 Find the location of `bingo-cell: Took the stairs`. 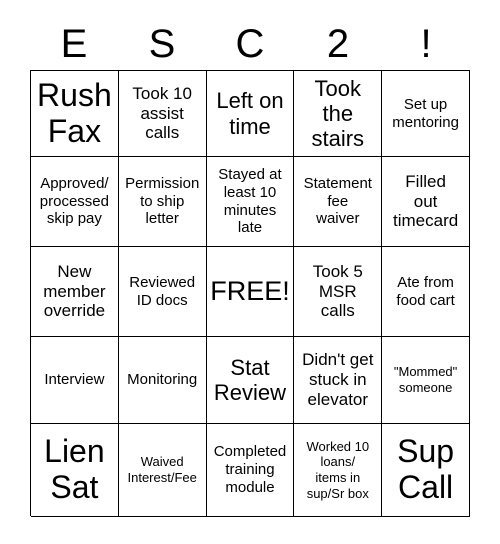

bingo-cell: Took the stairs is located at coordinates (338, 114).